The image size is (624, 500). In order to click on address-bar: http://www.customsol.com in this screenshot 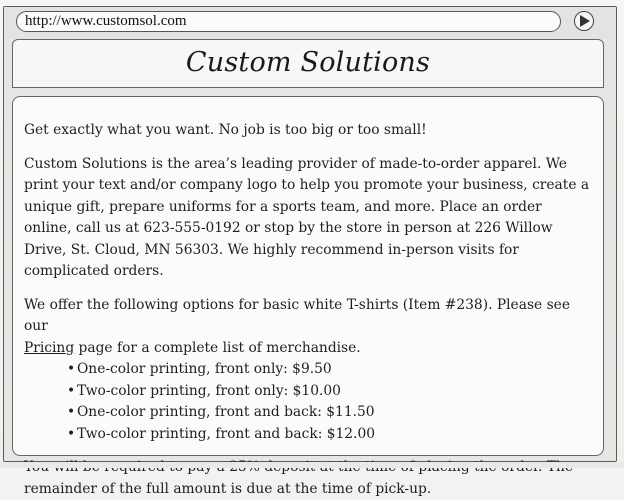, I will do `click(288, 21)`.